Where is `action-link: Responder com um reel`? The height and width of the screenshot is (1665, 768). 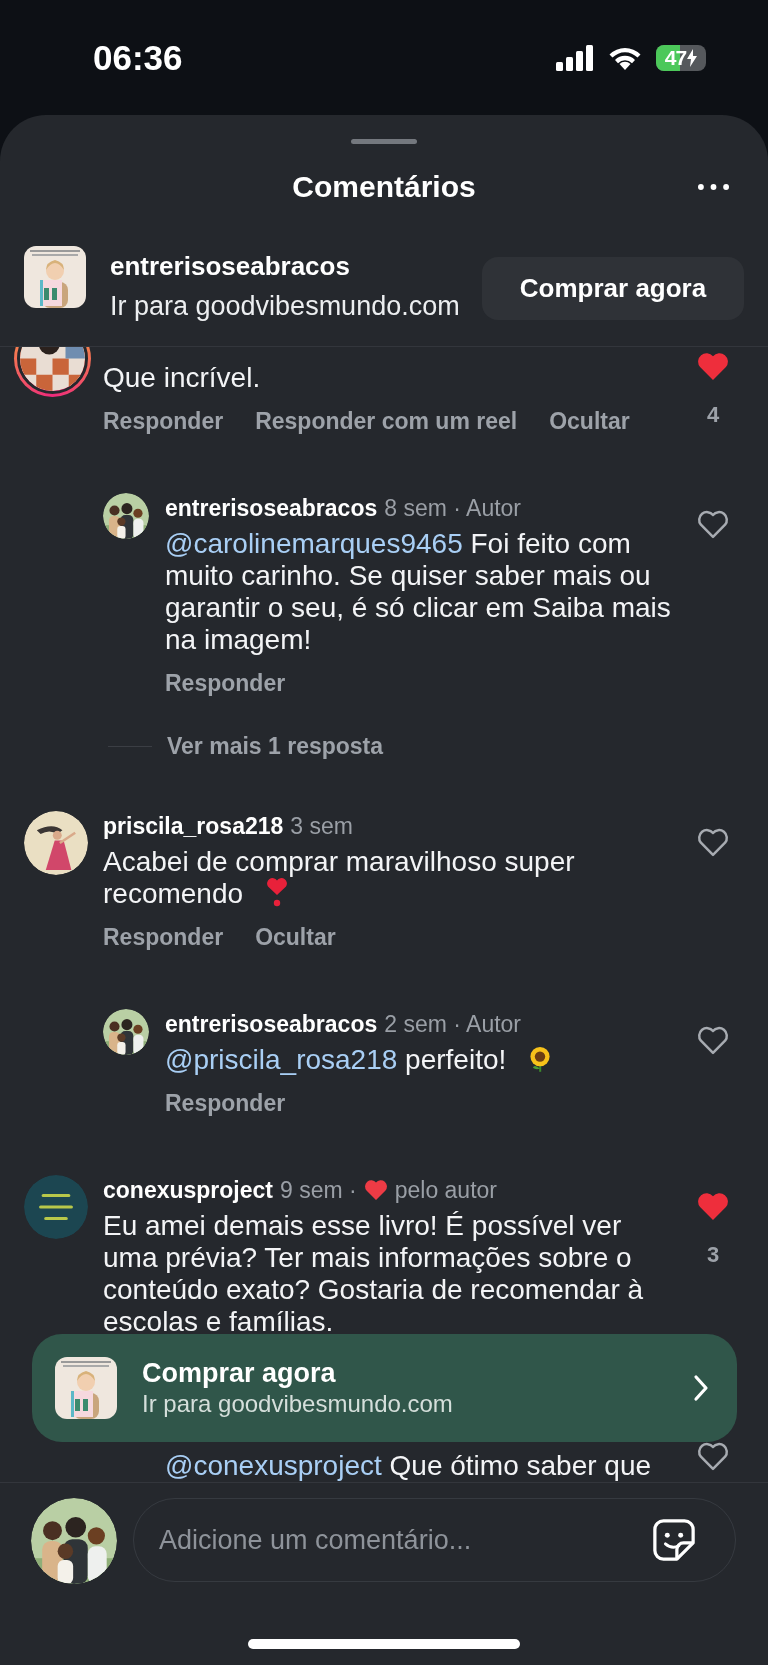 action-link: Responder com um reel is located at coordinates (386, 421).